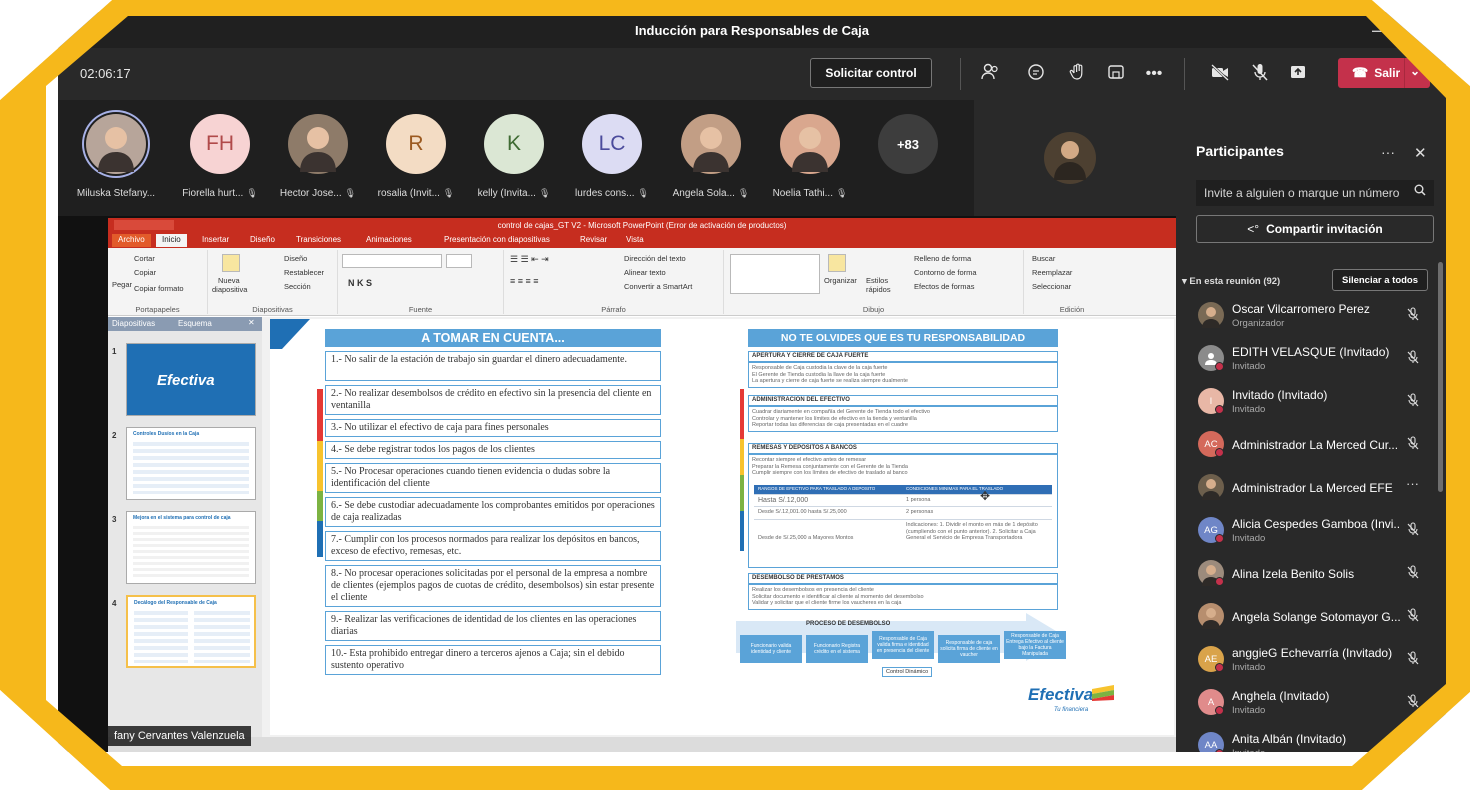  What do you see at coordinates (1231, 281) in the screenshot?
I see `in-meeting-header: ▾ En esta reunión (92)` at bounding box center [1231, 281].